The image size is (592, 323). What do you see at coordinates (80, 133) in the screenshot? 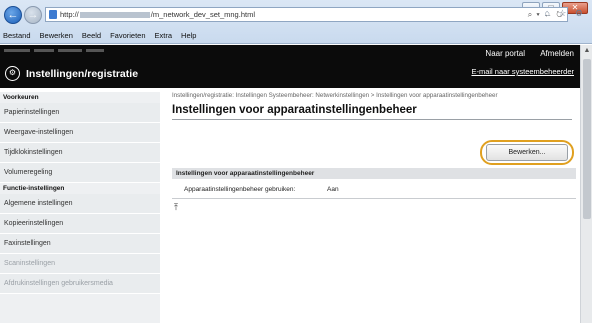
I see `sidebar-item-display: Weergave-instellingen` at bounding box center [80, 133].